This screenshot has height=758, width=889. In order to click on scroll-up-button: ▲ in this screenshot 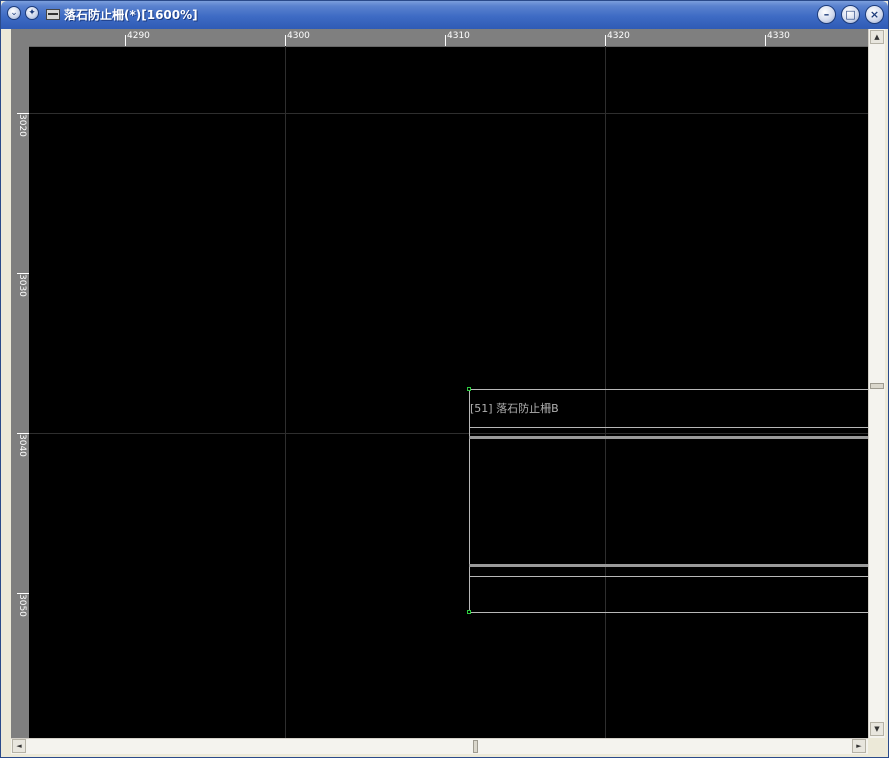, I will do `click(877, 37)`.